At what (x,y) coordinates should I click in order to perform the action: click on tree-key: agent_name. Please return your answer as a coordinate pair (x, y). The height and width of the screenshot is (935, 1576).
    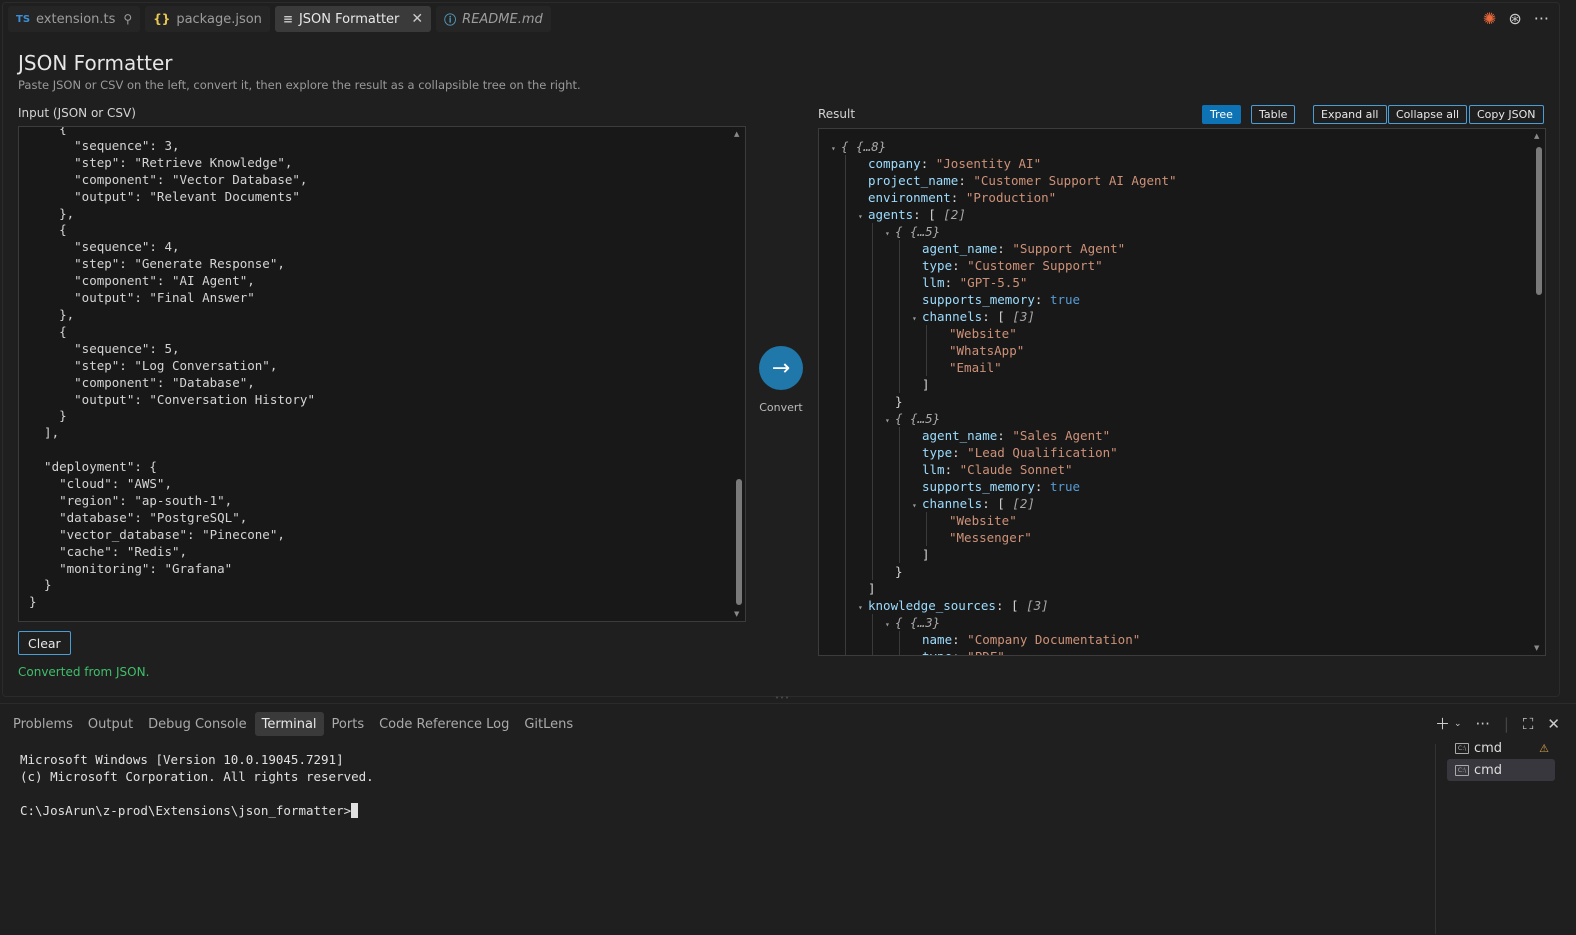
    Looking at the image, I should click on (960, 435).